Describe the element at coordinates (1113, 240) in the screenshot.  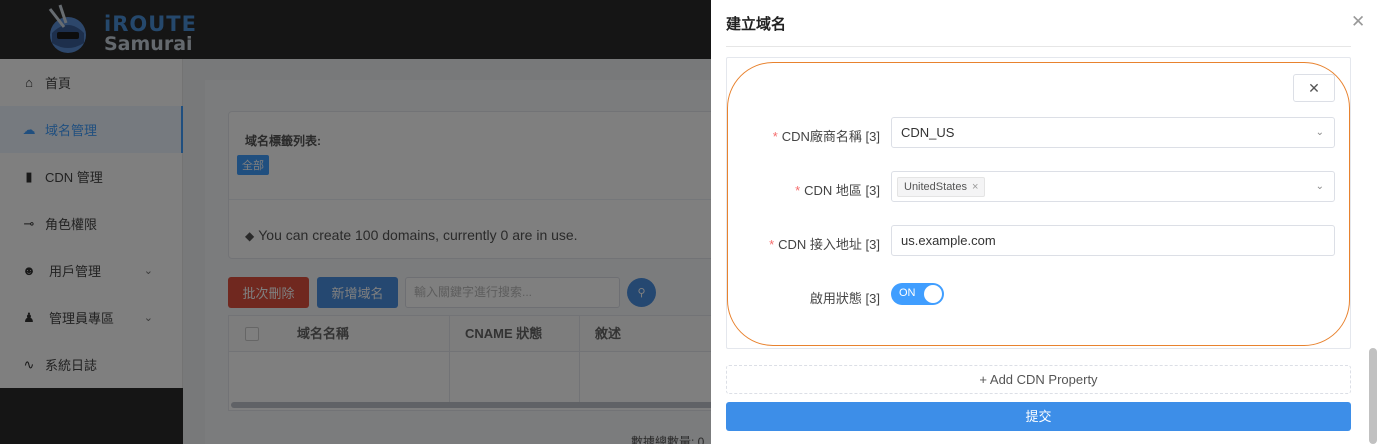
I see `cdn-endpoint-input: us.example.com` at that location.